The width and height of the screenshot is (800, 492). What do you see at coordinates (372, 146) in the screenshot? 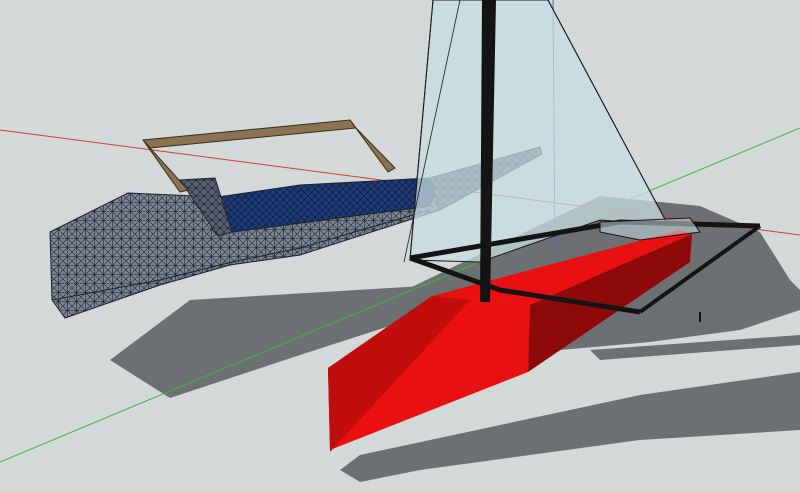
I see `wooden-rail-right` at bounding box center [372, 146].